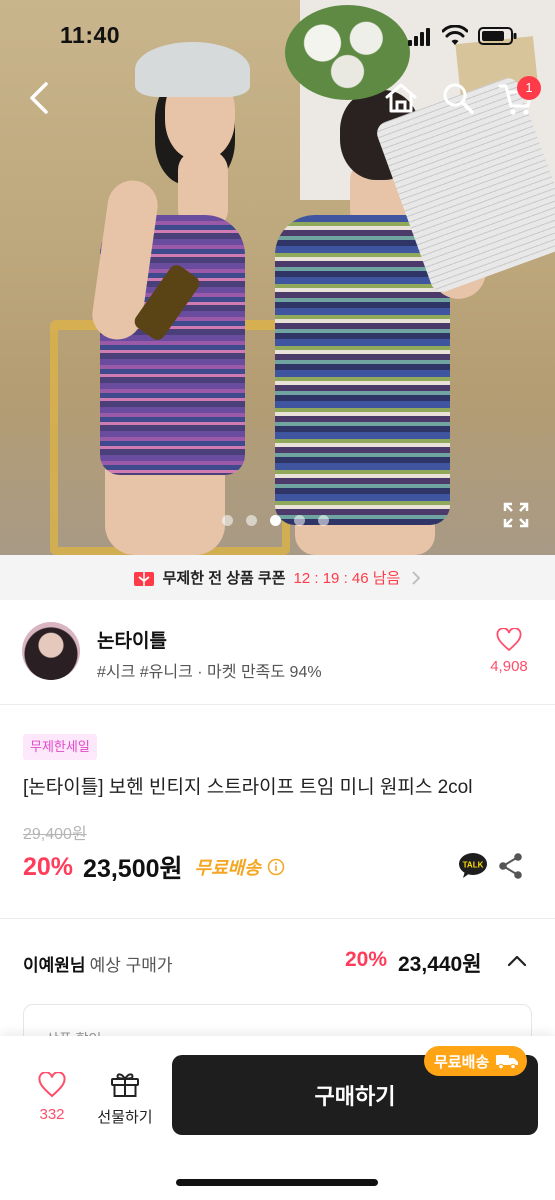  Describe the element at coordinates (458, 98) in the screenshot. I see `search-icon` at that location.